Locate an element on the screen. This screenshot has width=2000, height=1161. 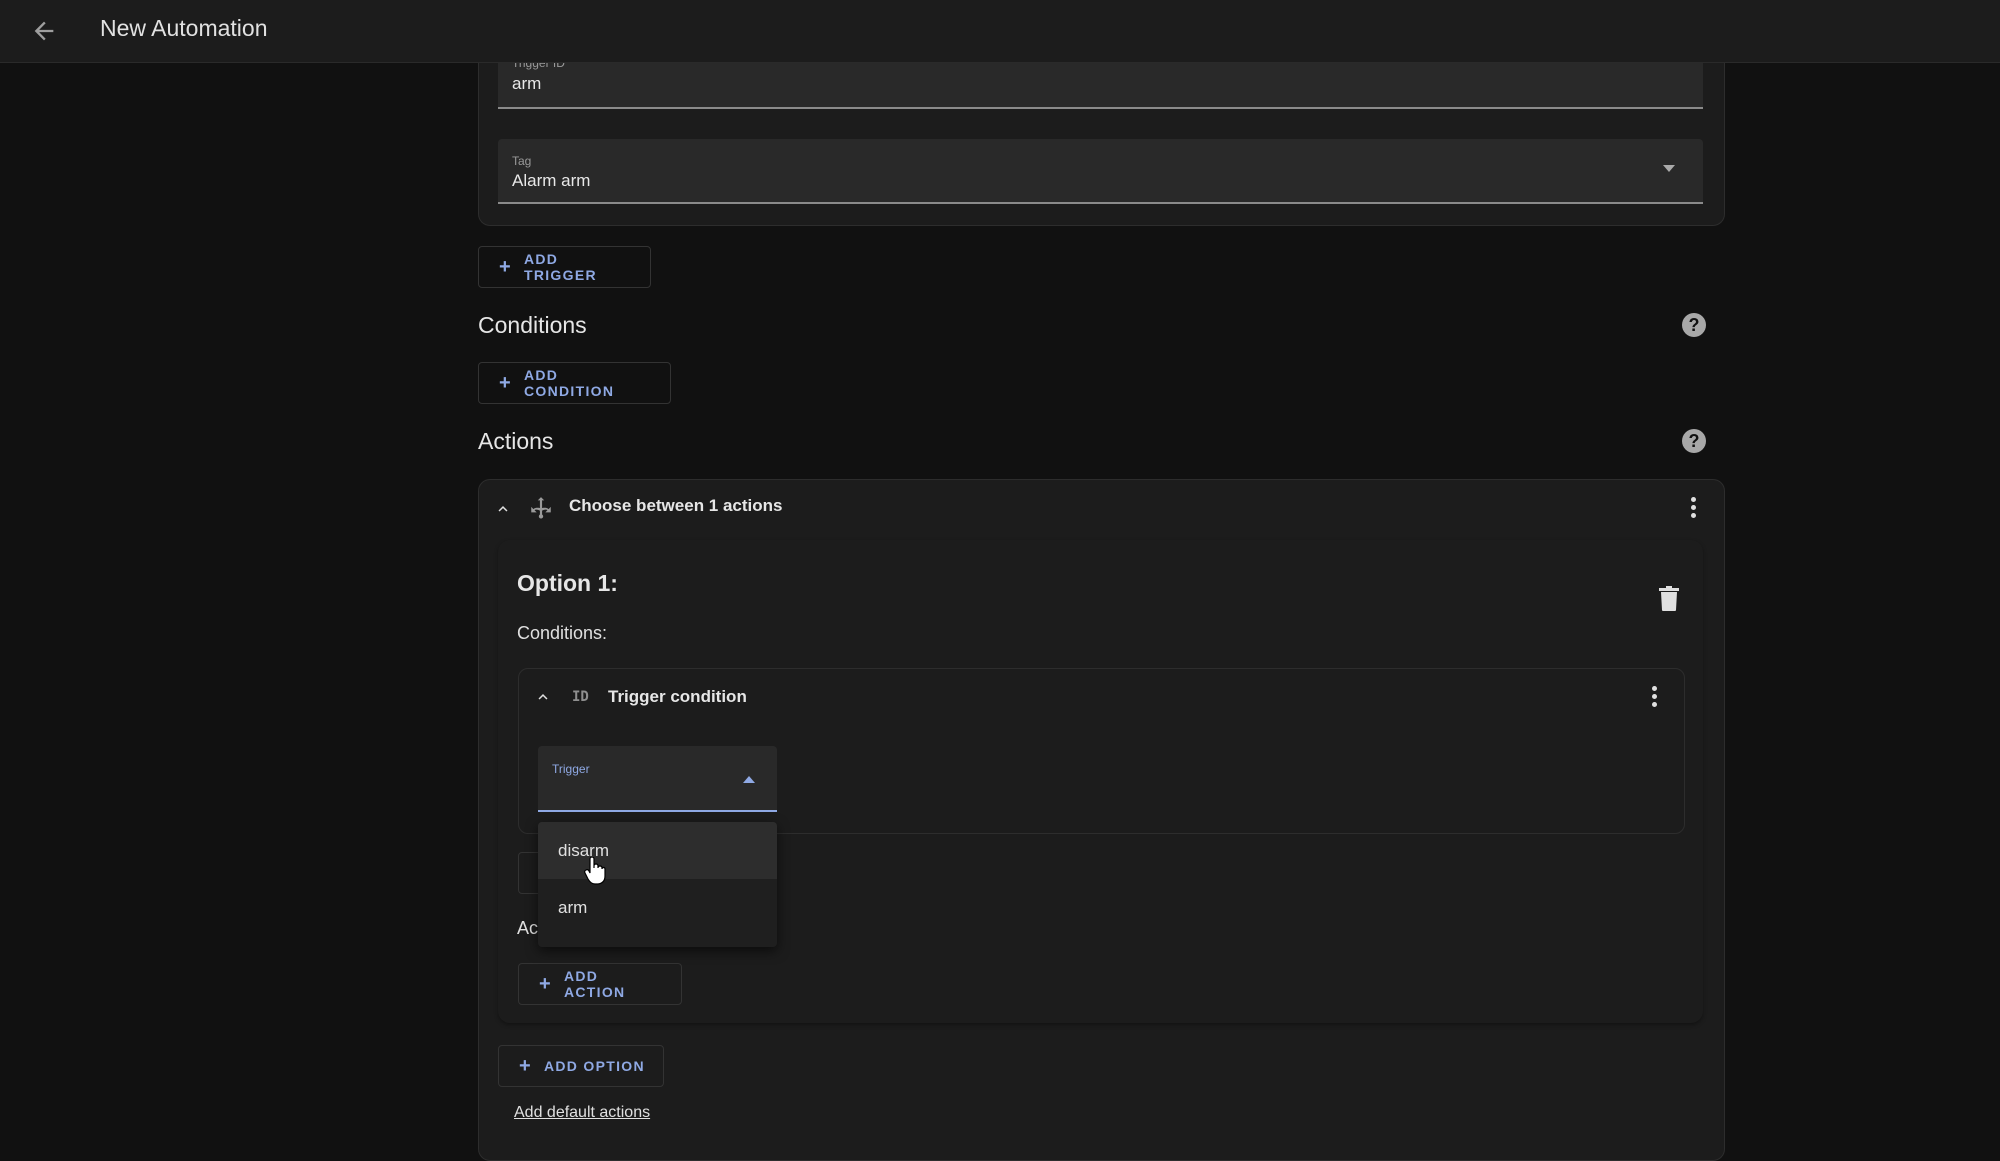
option-conditions-label: Conditions: is located at coordinates (562, 633).